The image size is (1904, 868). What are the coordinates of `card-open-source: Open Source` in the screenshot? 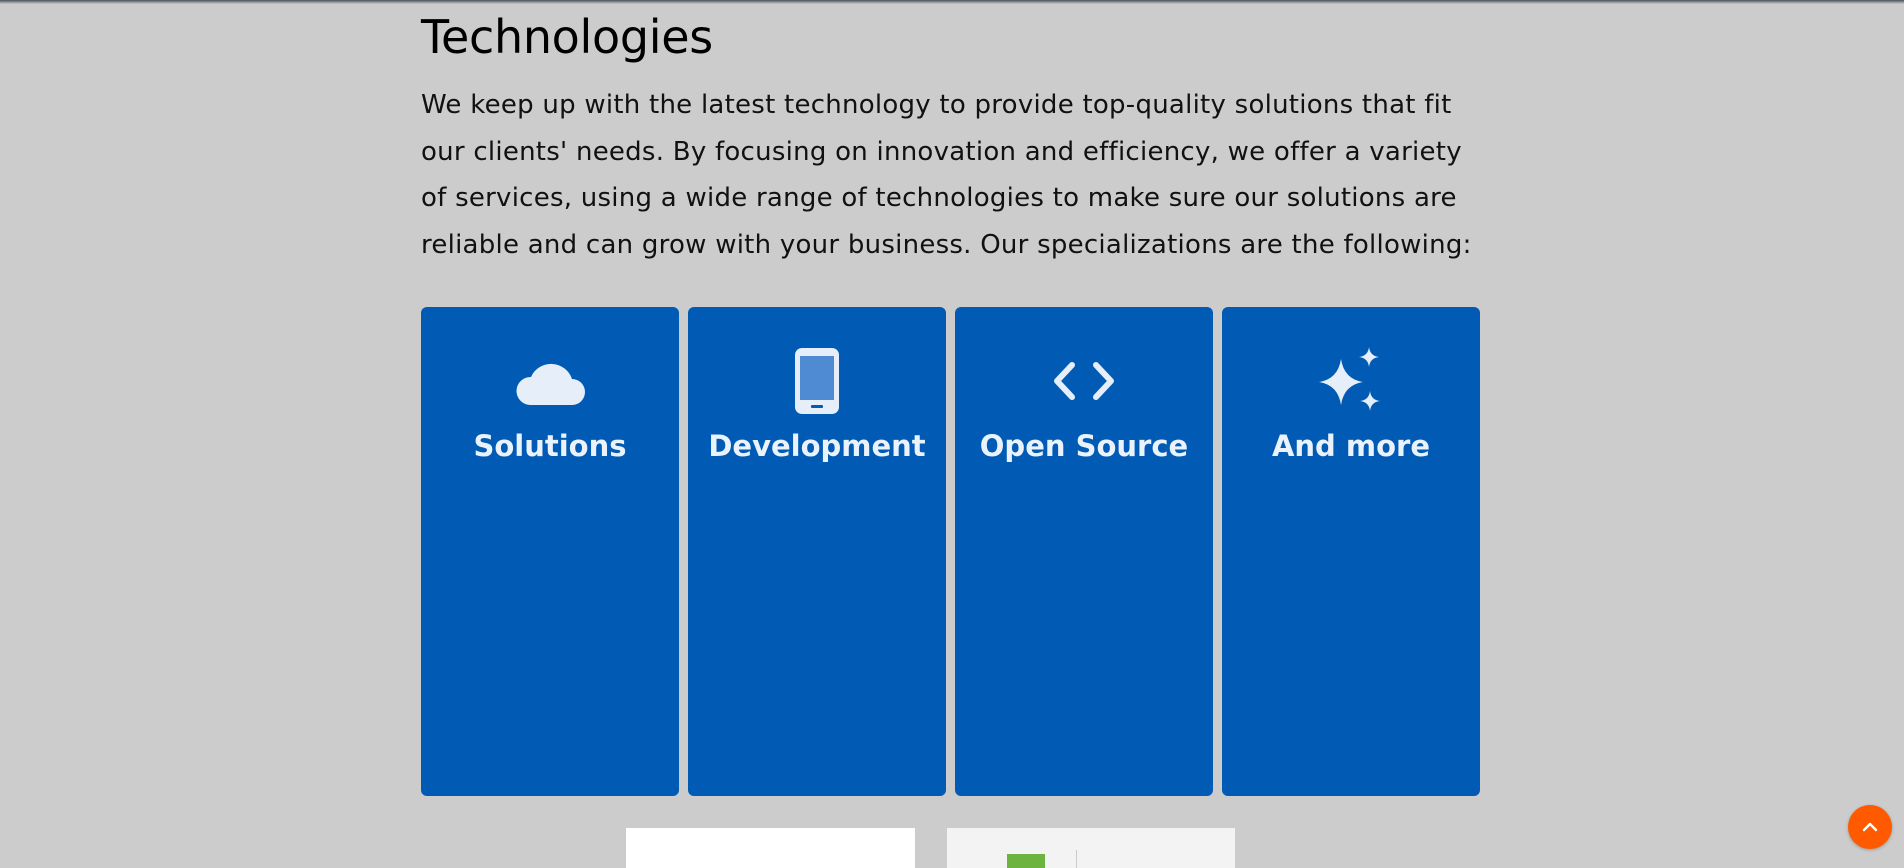 It's located at (1084, 551).